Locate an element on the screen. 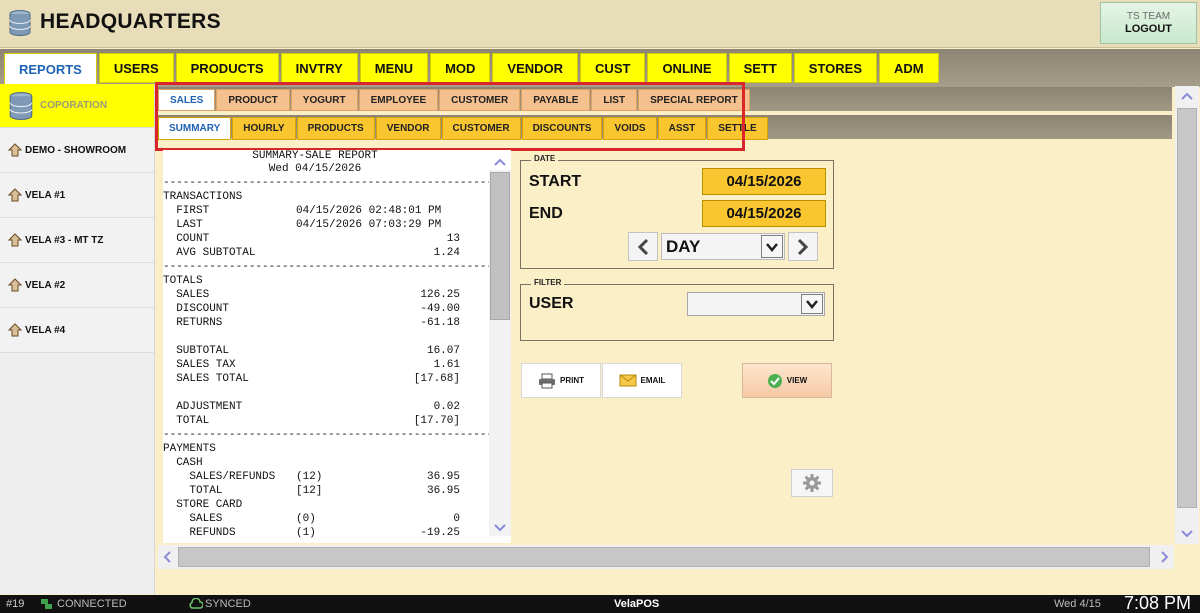  envelope-icon is located at coordinates (628, 380).